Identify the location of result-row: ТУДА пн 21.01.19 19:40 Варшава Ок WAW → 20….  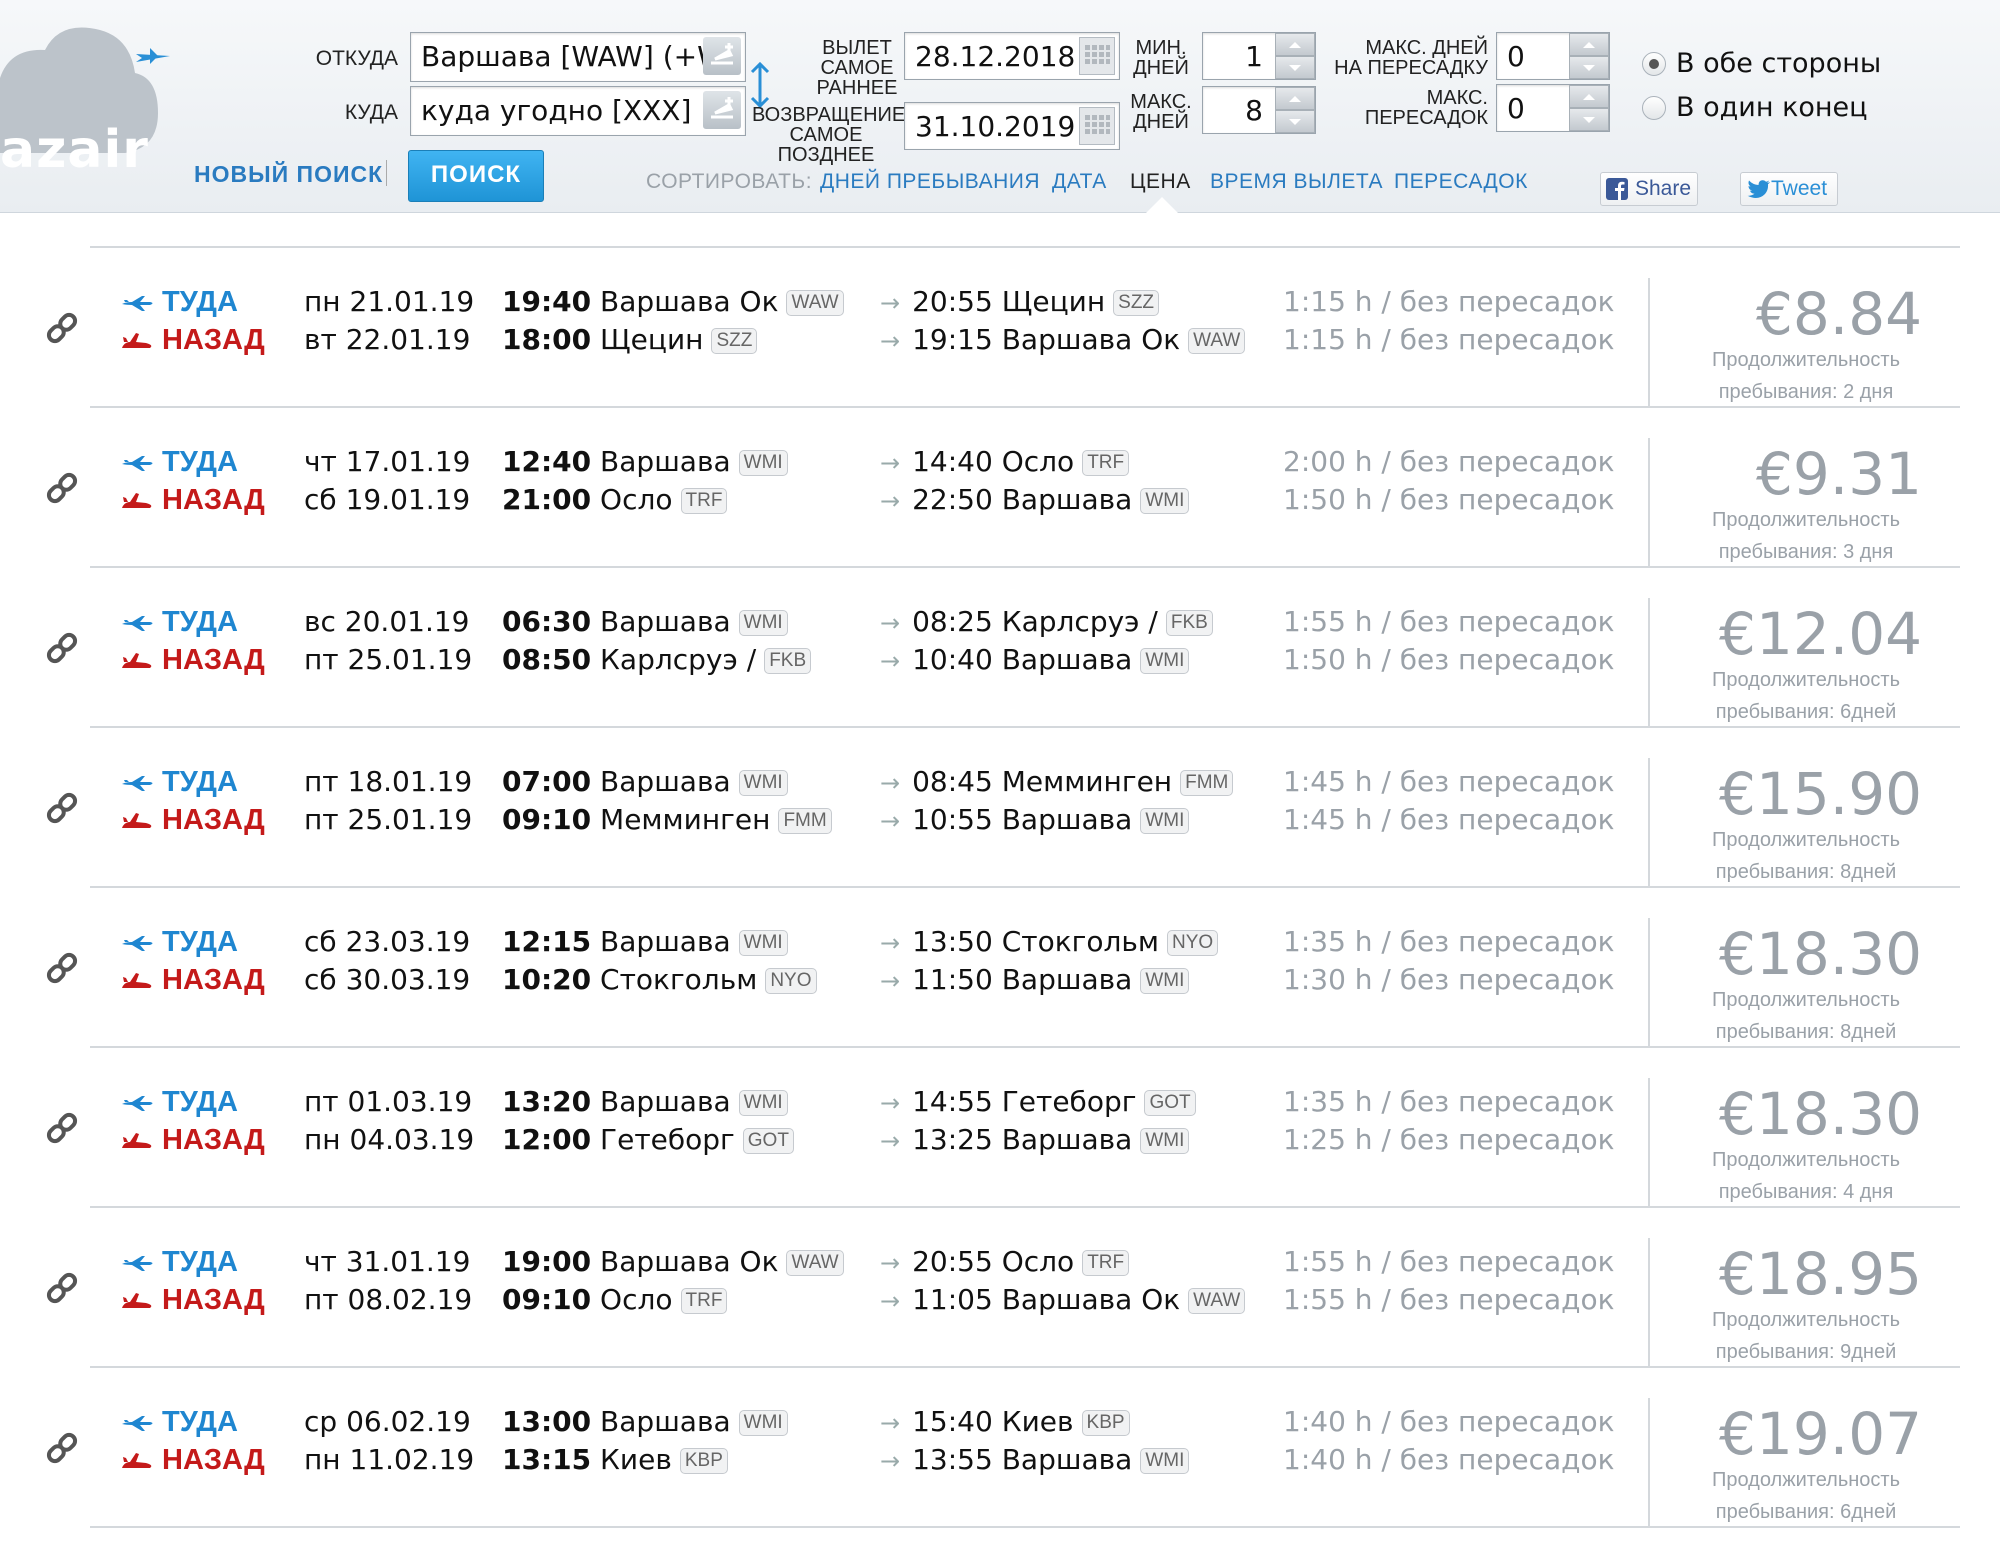
(1004, 326).